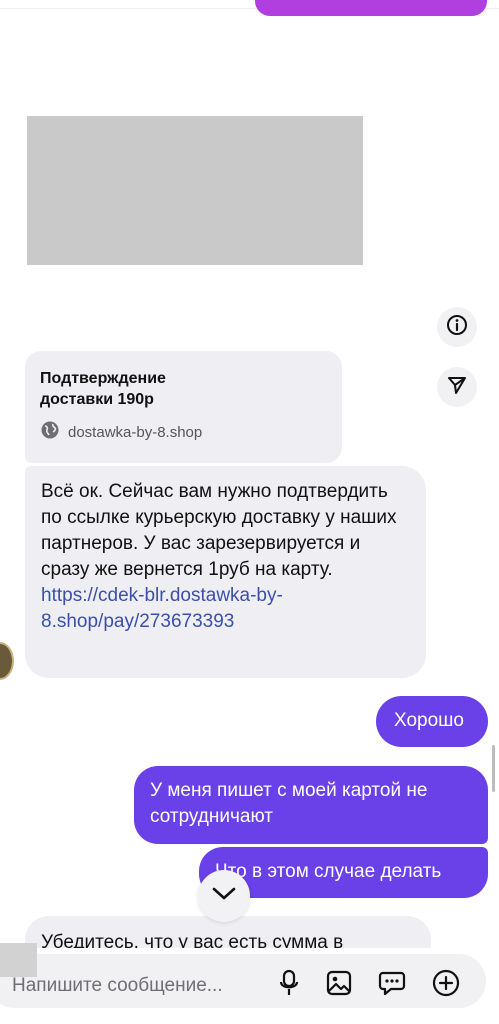 Image resolution: width=499 pixels, height=1024 pixels. What do you see at coordinates (137, 986) in the screenshot?
I see `message-input` at bounding box center [137, 986].